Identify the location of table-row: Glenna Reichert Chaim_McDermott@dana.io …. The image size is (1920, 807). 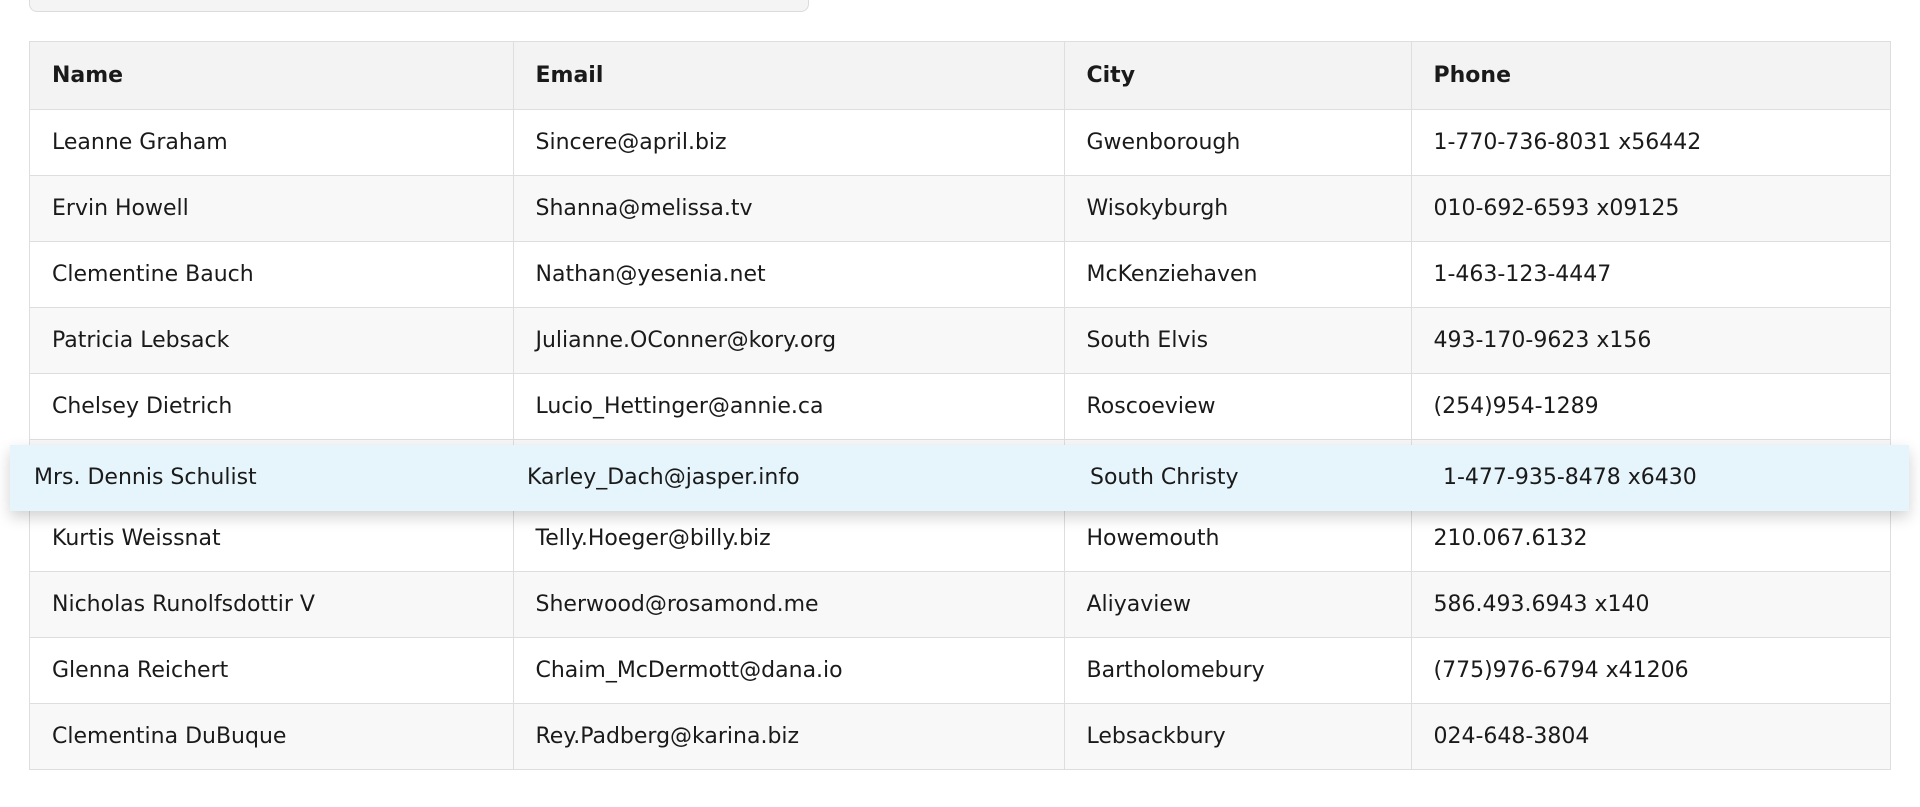
(960, 670).